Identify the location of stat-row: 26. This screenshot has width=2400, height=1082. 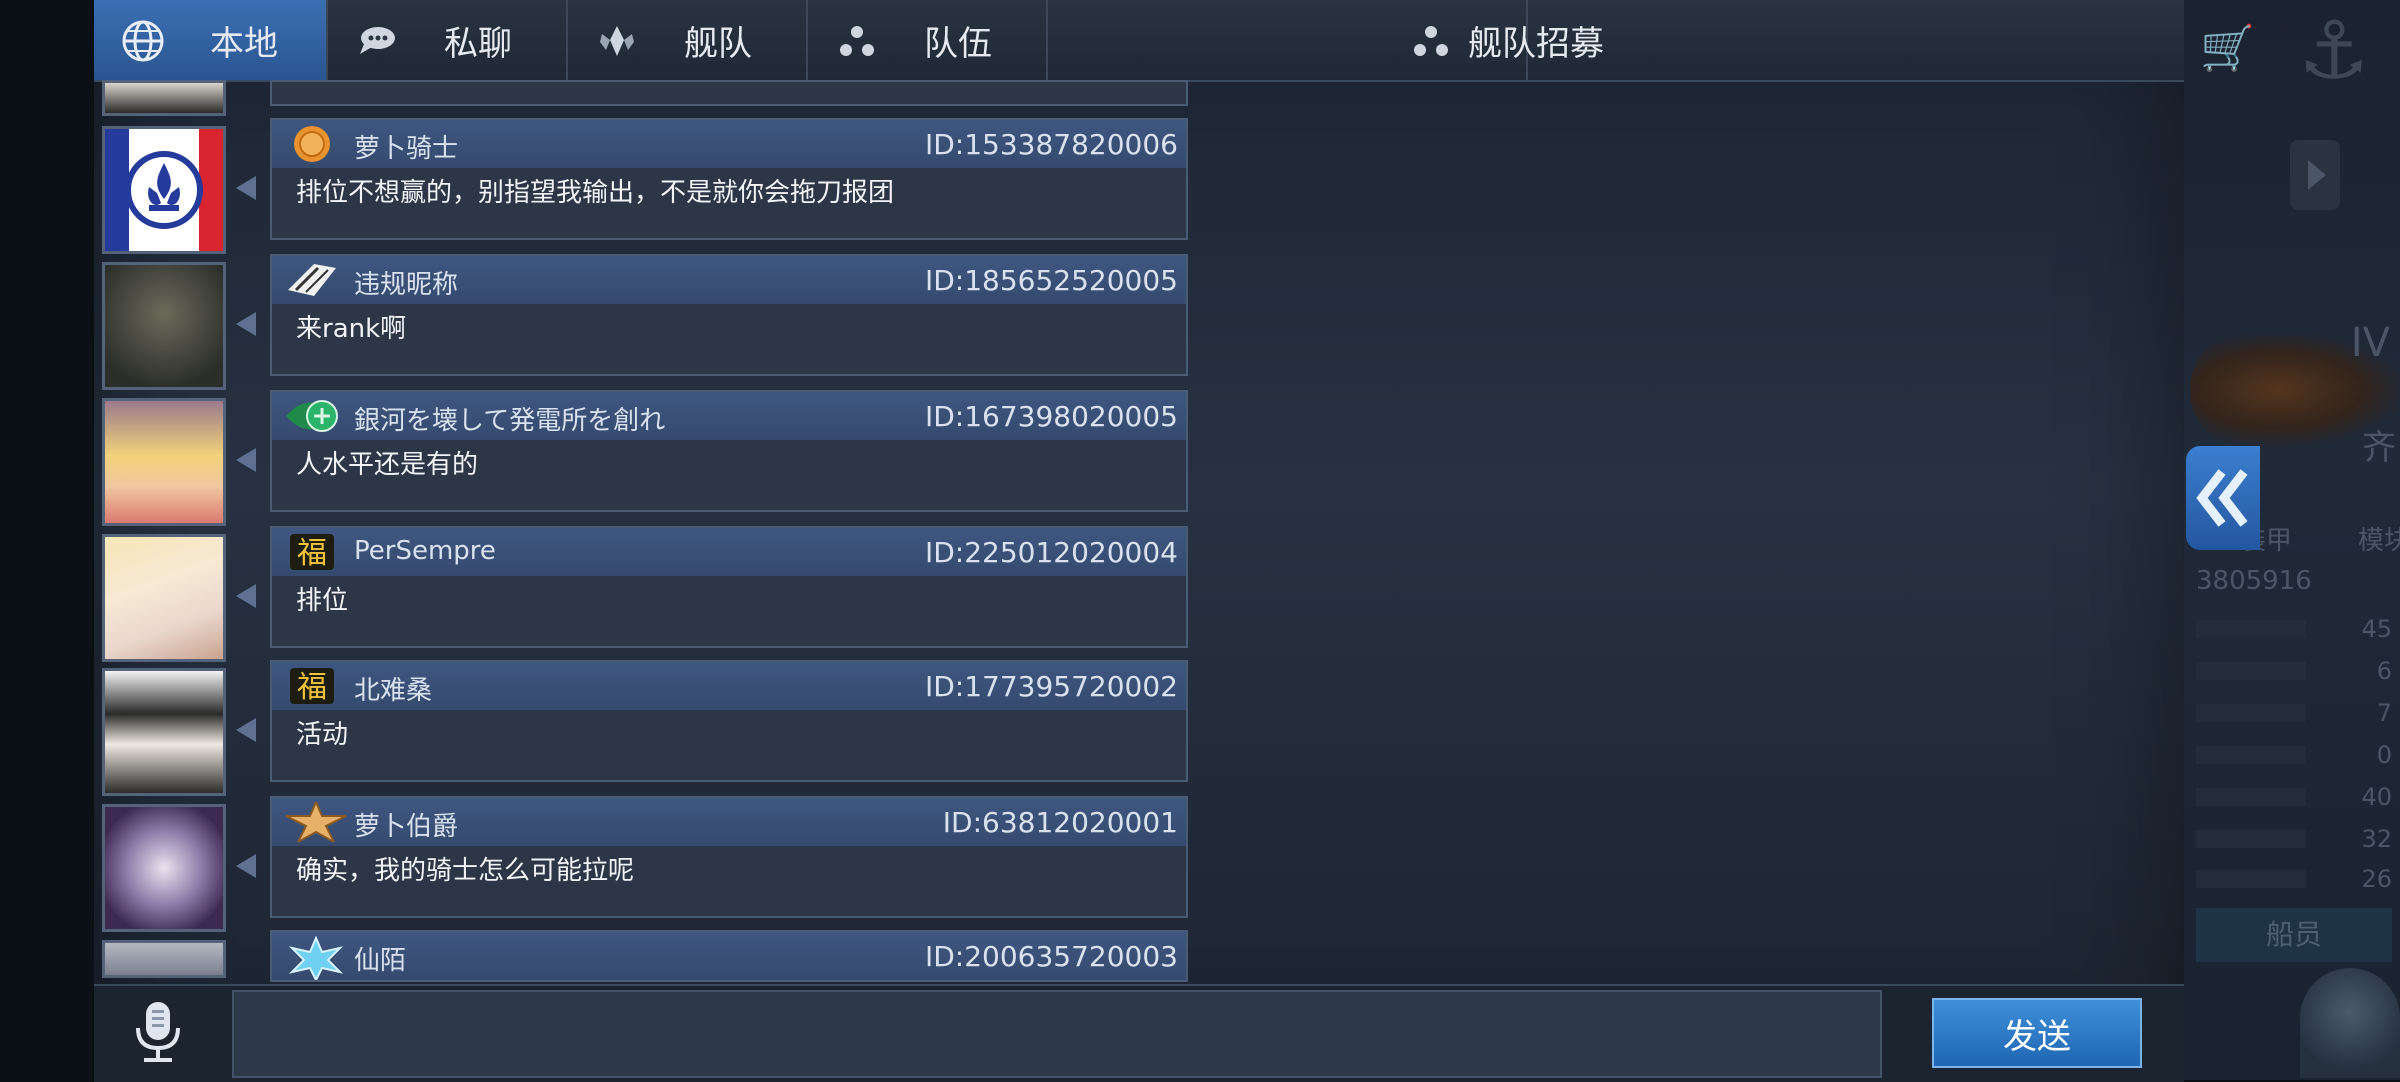
(2294, 879).